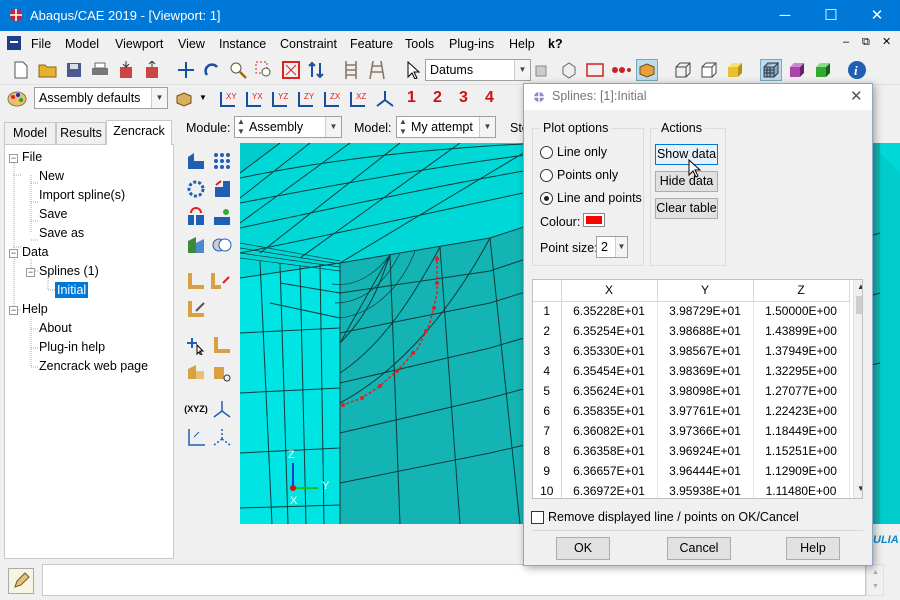 The image size is (900, 600). What do you see at coordinates (281, 99) in the screenshot?
I see `csys-yz-icon: YZ` at bounding box center [281, 99].